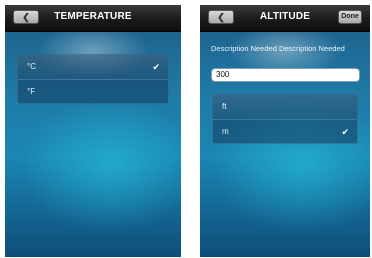  I want to click on list-item-label: °F, so click(31, 91).